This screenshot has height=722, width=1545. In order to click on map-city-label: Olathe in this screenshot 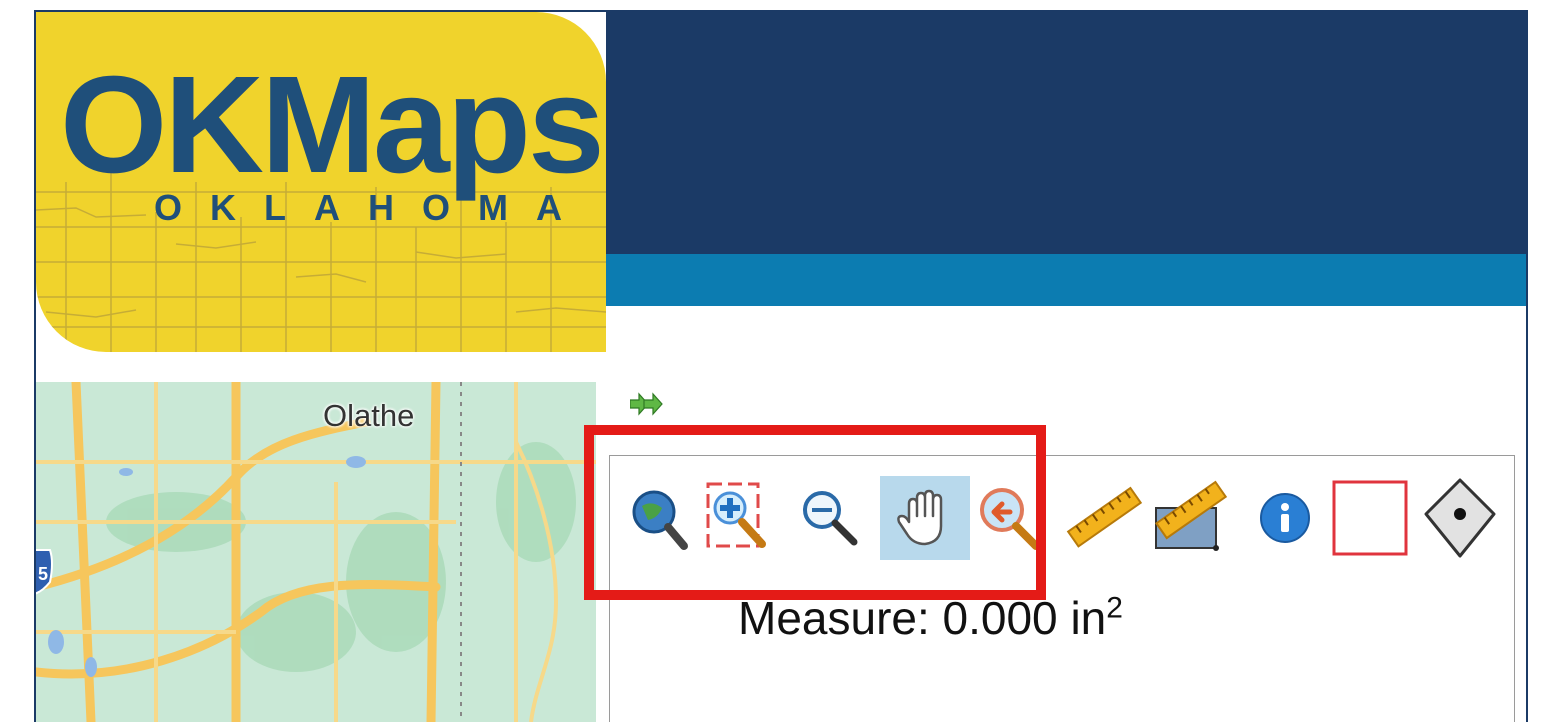, I will do `click(369, 415)`.